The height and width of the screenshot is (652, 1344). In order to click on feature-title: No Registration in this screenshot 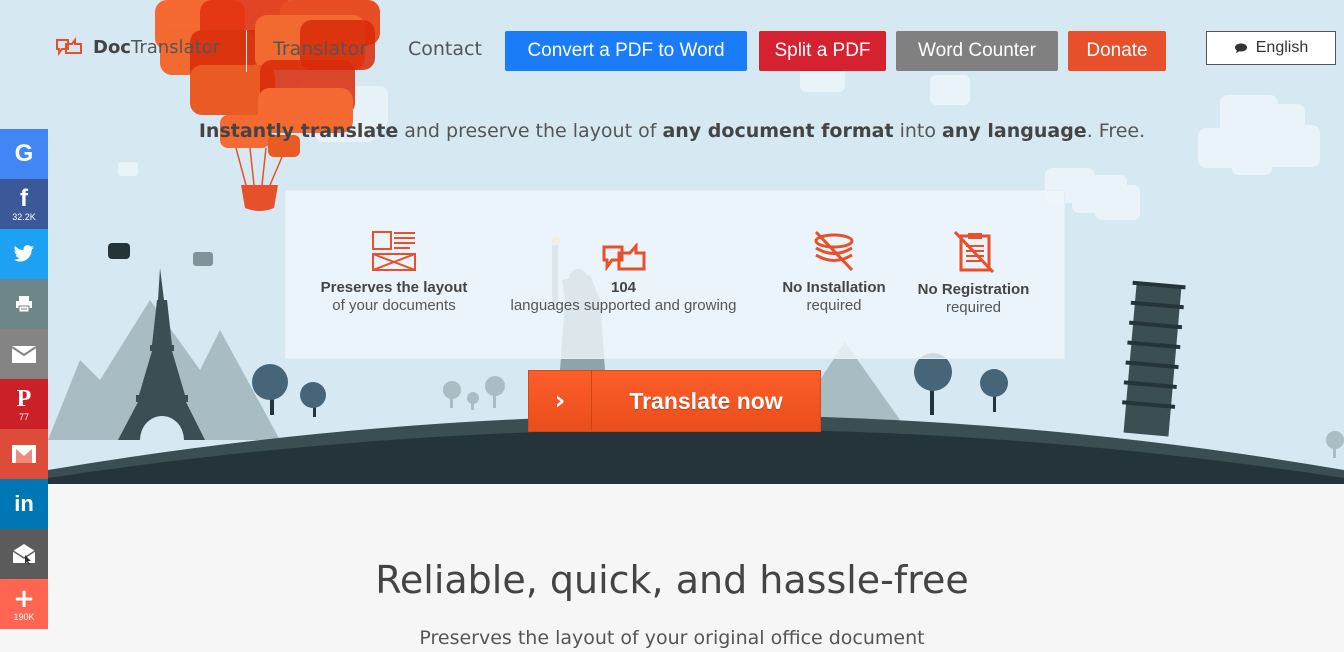, I will do `click(973, 289)`.